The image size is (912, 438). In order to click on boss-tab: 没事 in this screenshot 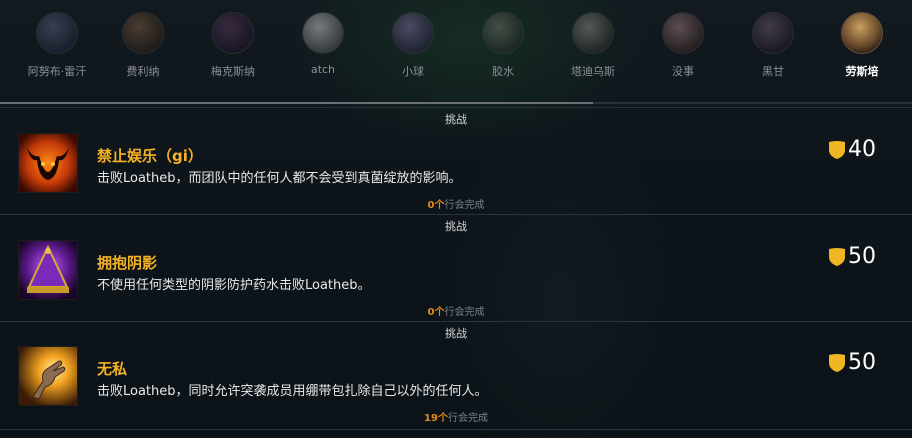, I will do `click(683, 45)`.